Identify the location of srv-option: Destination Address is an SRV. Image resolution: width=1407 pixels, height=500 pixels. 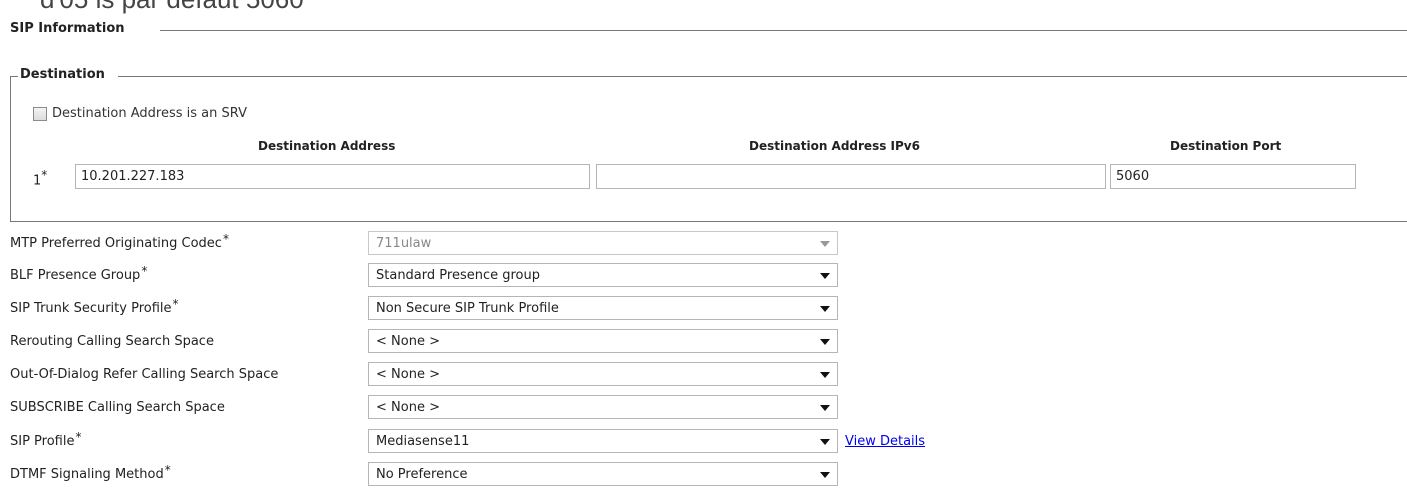
(140, 113).